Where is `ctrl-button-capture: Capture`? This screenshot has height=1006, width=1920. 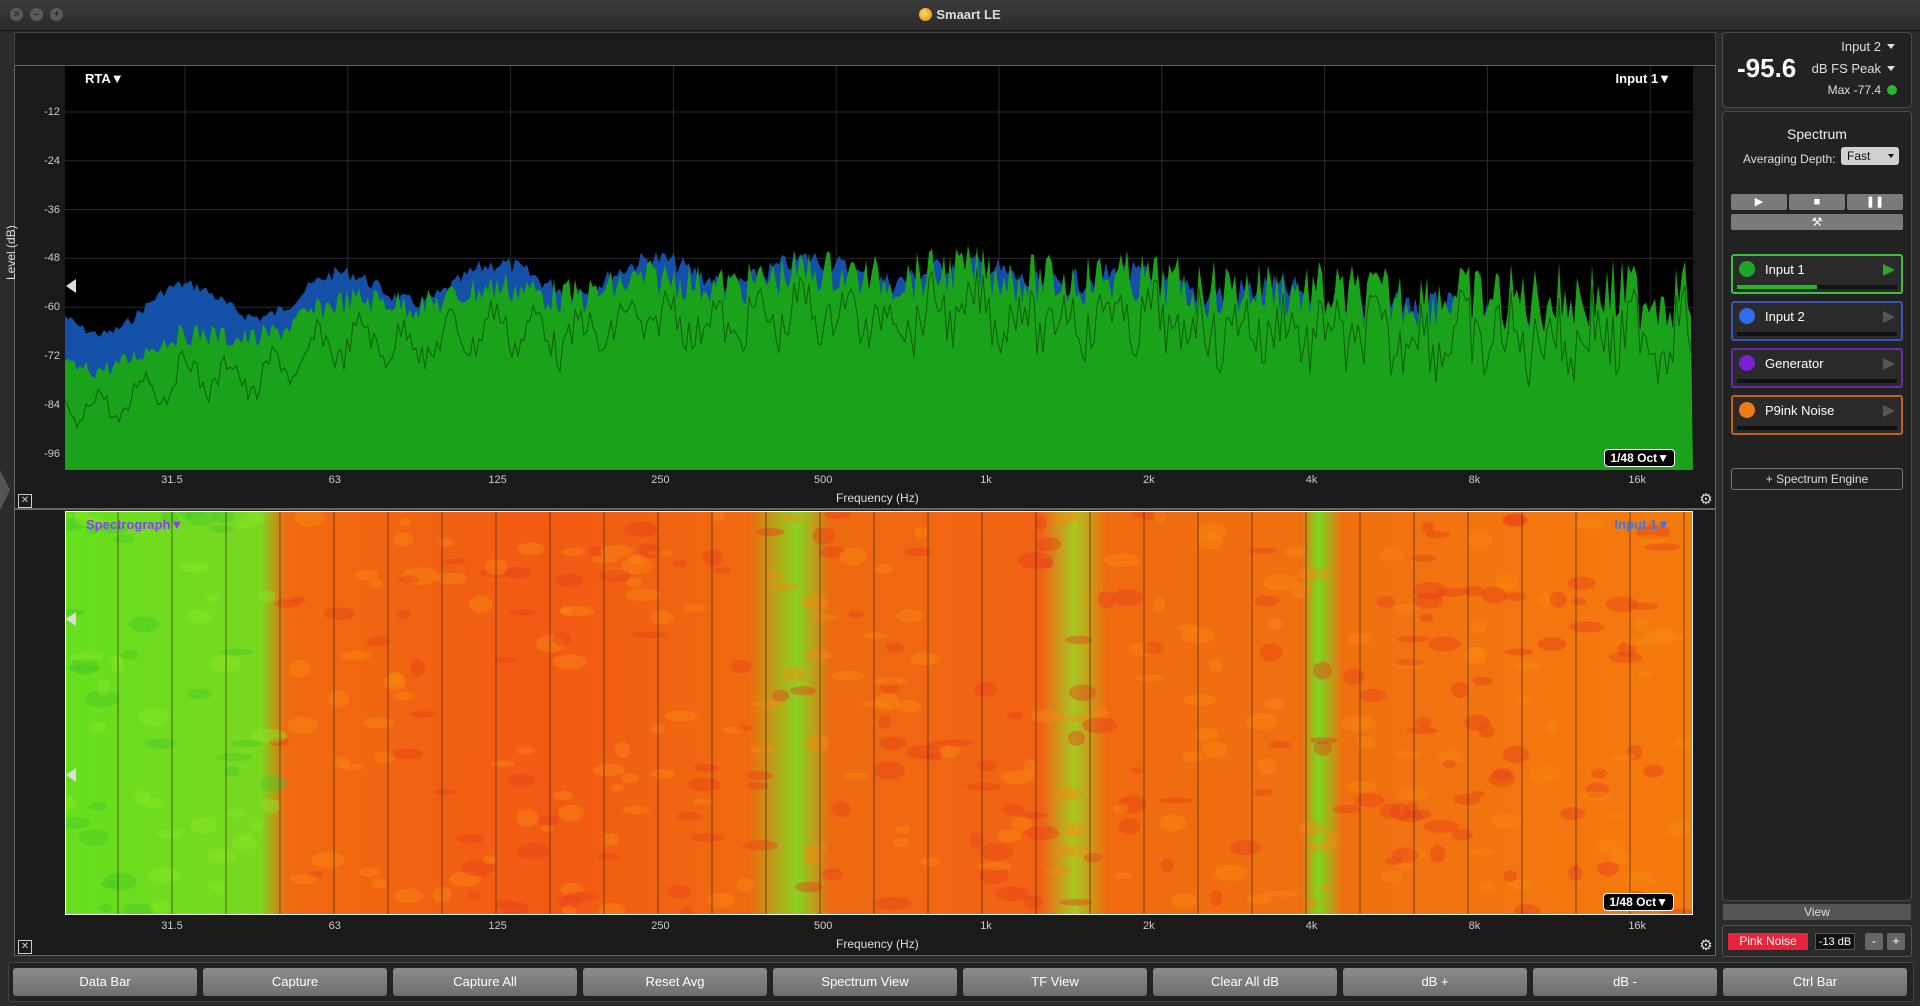
ctrl-button-capture: Capture is located at coordinates (295, 982).